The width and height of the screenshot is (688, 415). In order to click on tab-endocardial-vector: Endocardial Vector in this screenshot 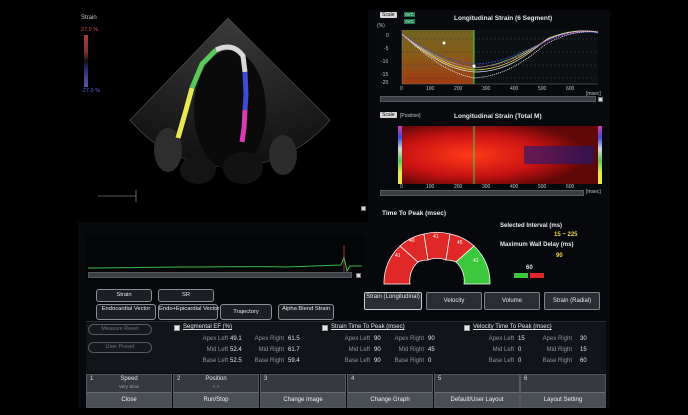, I will do `click(126, 312)`.